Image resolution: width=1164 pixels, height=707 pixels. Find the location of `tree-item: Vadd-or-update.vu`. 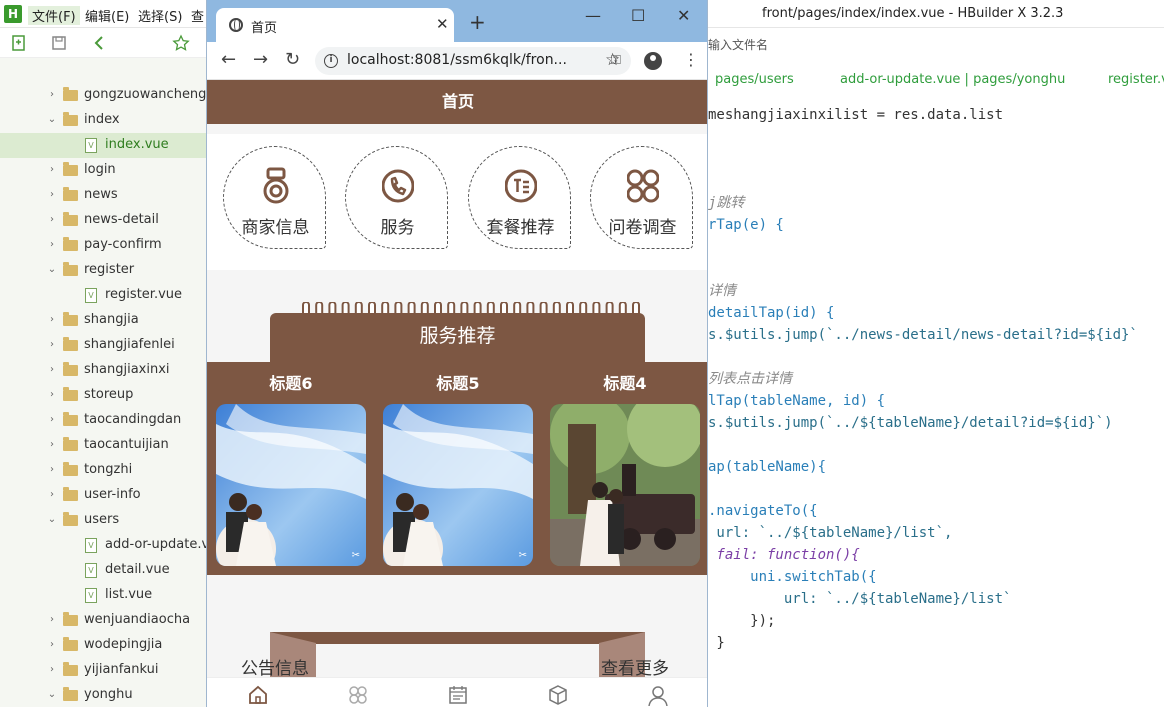

tree-item: Vadd-or-update.vu is located at coordinates (103, 545).